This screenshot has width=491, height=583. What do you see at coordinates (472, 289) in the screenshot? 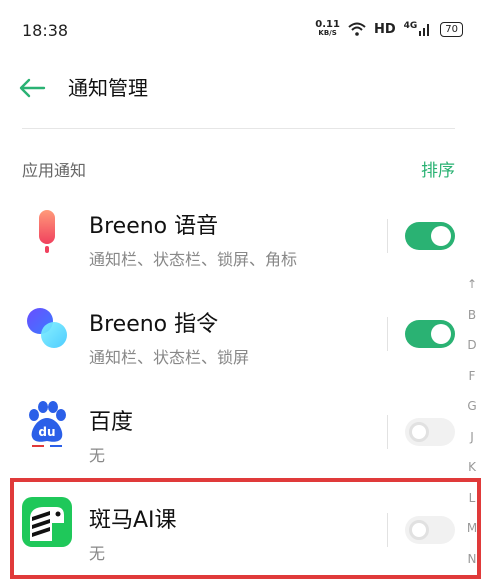
I see `index-letter: ↑` at bounding box center [472, 289].